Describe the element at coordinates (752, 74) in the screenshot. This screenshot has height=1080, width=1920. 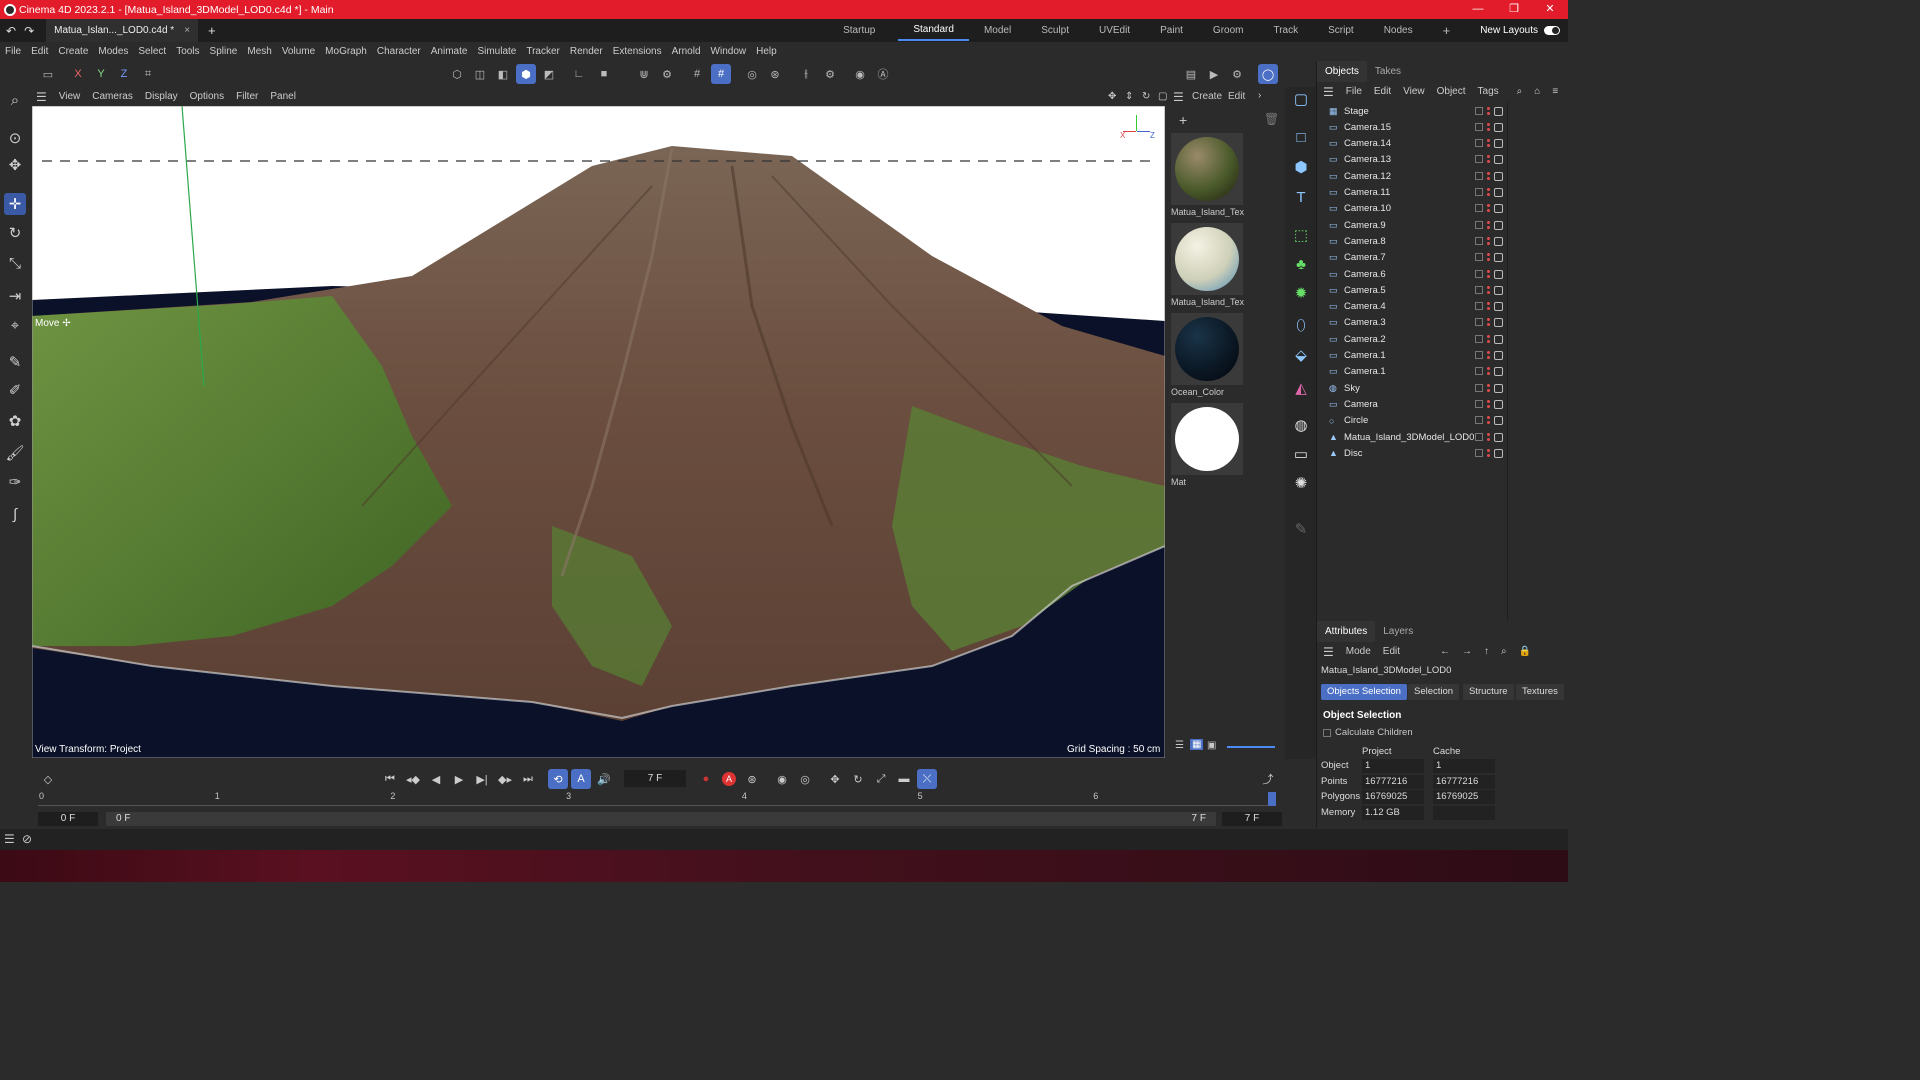
I see `soft-selection-icon: ◎` at that location.